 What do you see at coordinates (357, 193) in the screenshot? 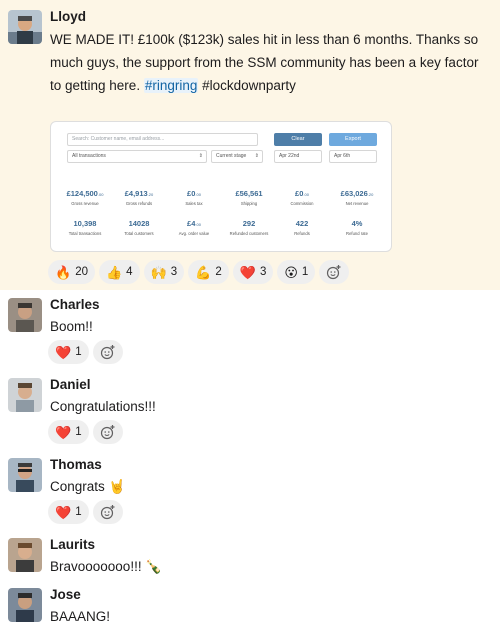
I see `stat-value: £63,026.20` at bounding box center [357, 193].